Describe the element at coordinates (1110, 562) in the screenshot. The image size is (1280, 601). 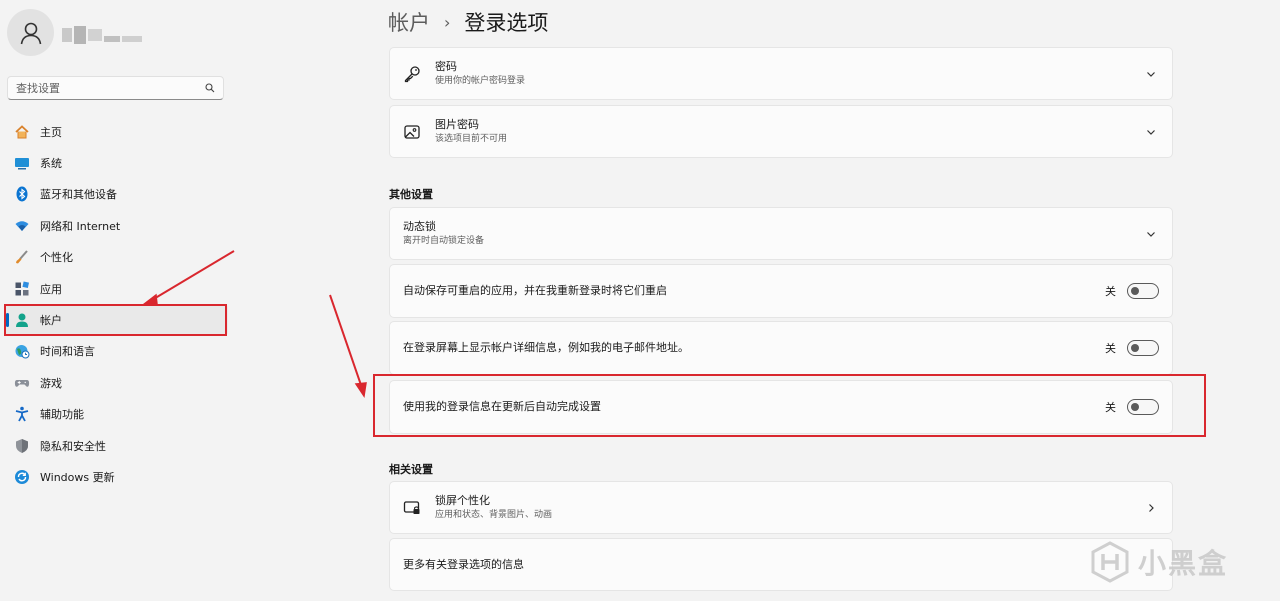
I see `heybox-logo-icon` at that location.